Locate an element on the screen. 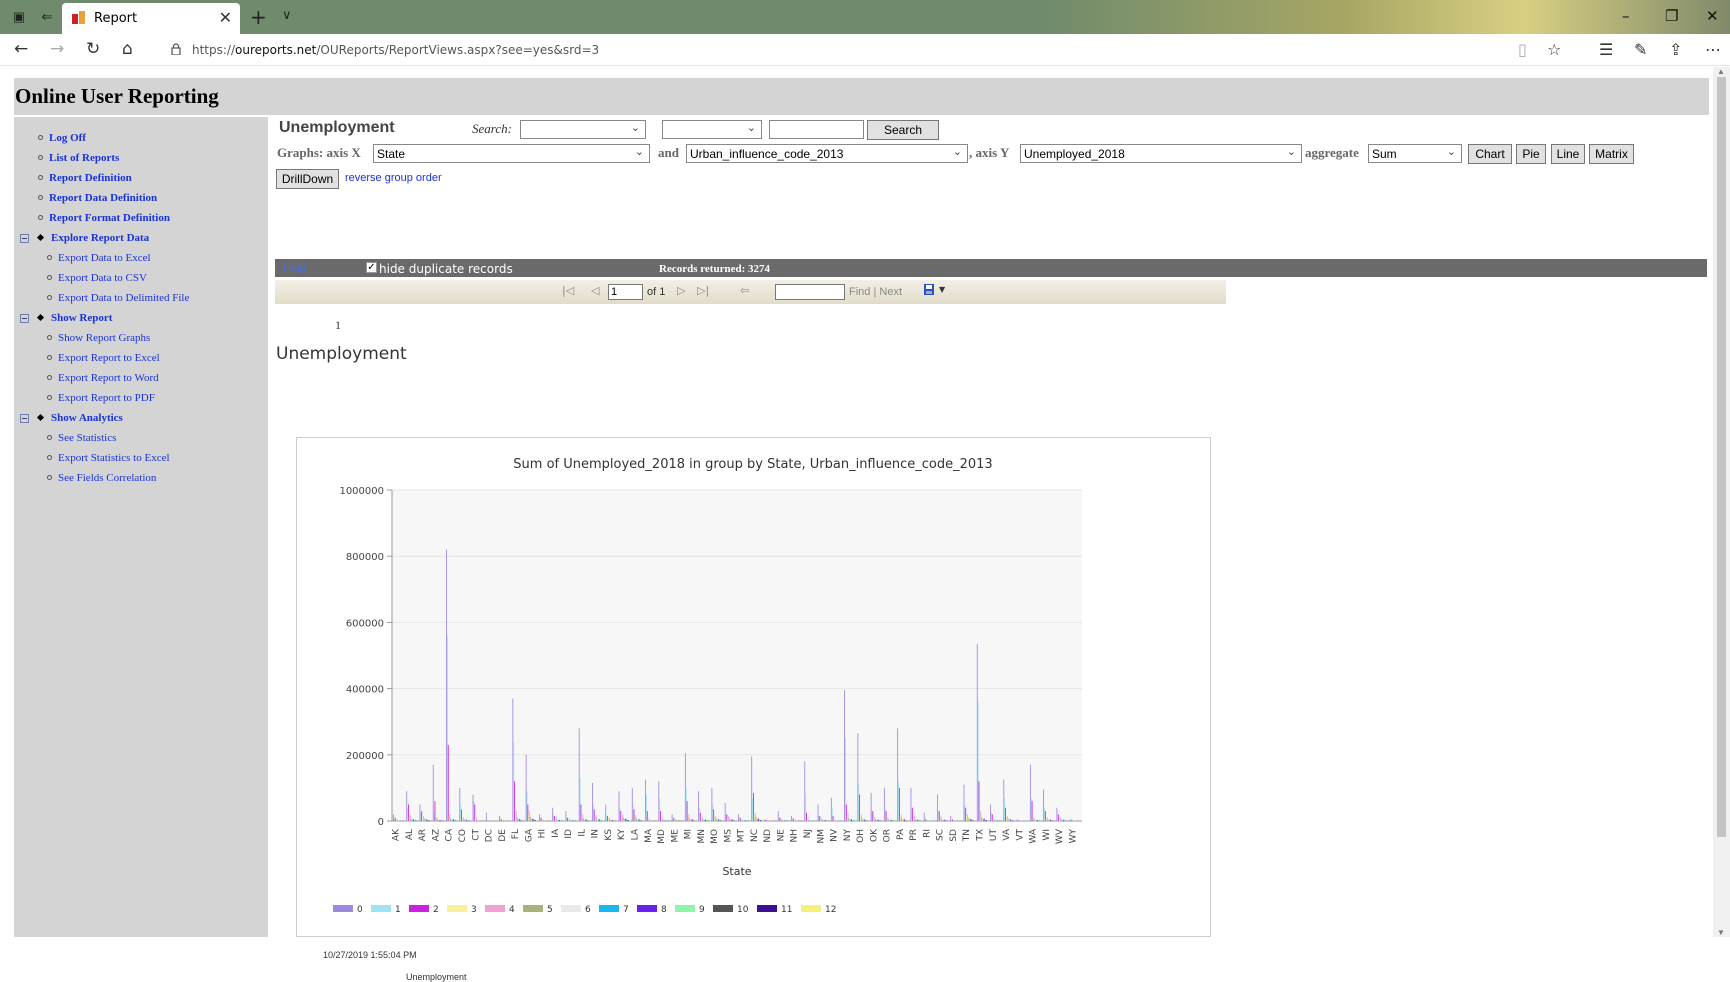 The image size is (1730, 982). pie-button: Pie is located at coordinates (1531, 154).